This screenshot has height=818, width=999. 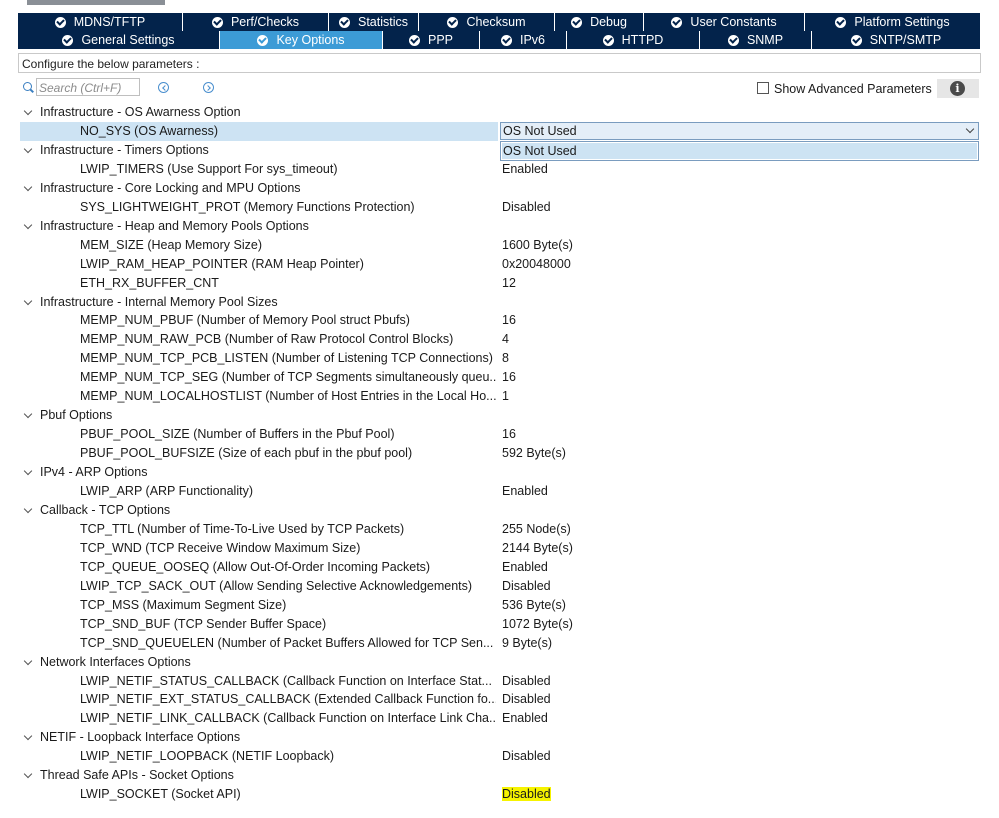 I want to click on tab-mdns-tftp: MDNS/TFTP, so click(x=100, y=22).